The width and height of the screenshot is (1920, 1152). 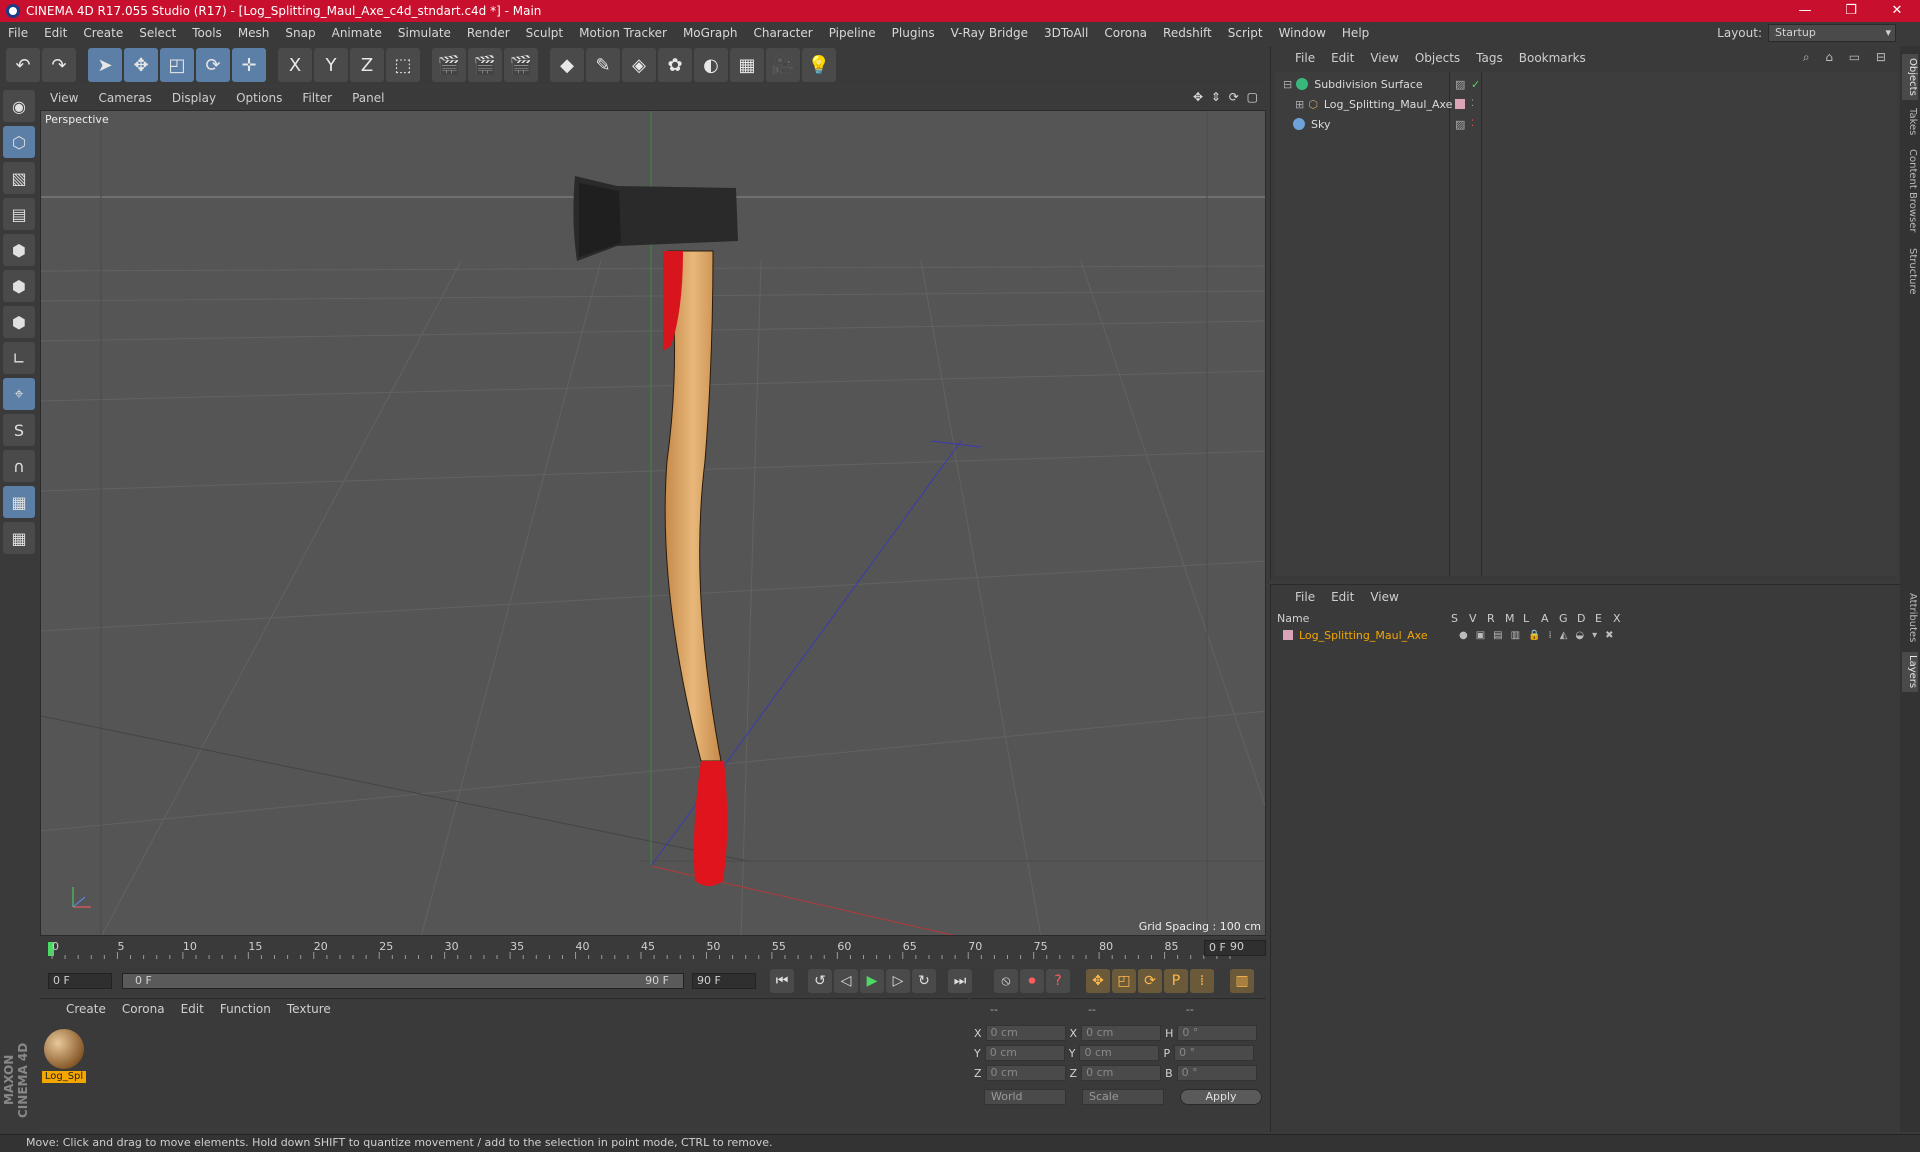 I want to click on polygons-mode-icon: ⬢, so click(x=19, y=322).